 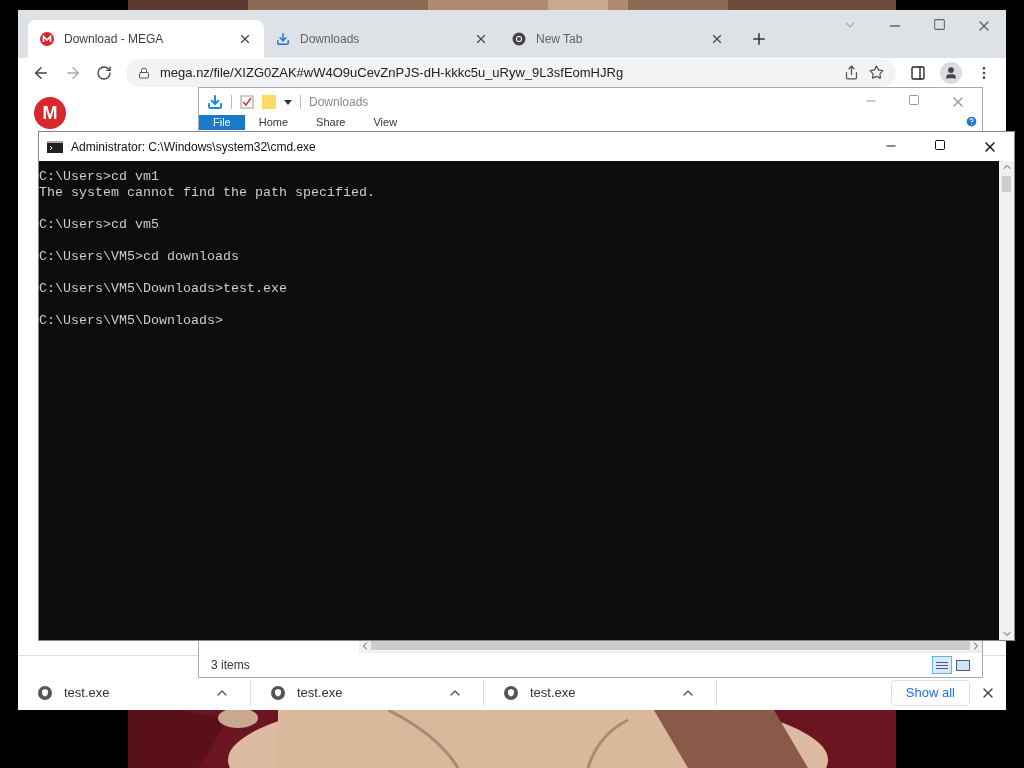 I want to click on console-line: C:\Users\VM5\Downloads>test.exe, so click(x=163, y=289).